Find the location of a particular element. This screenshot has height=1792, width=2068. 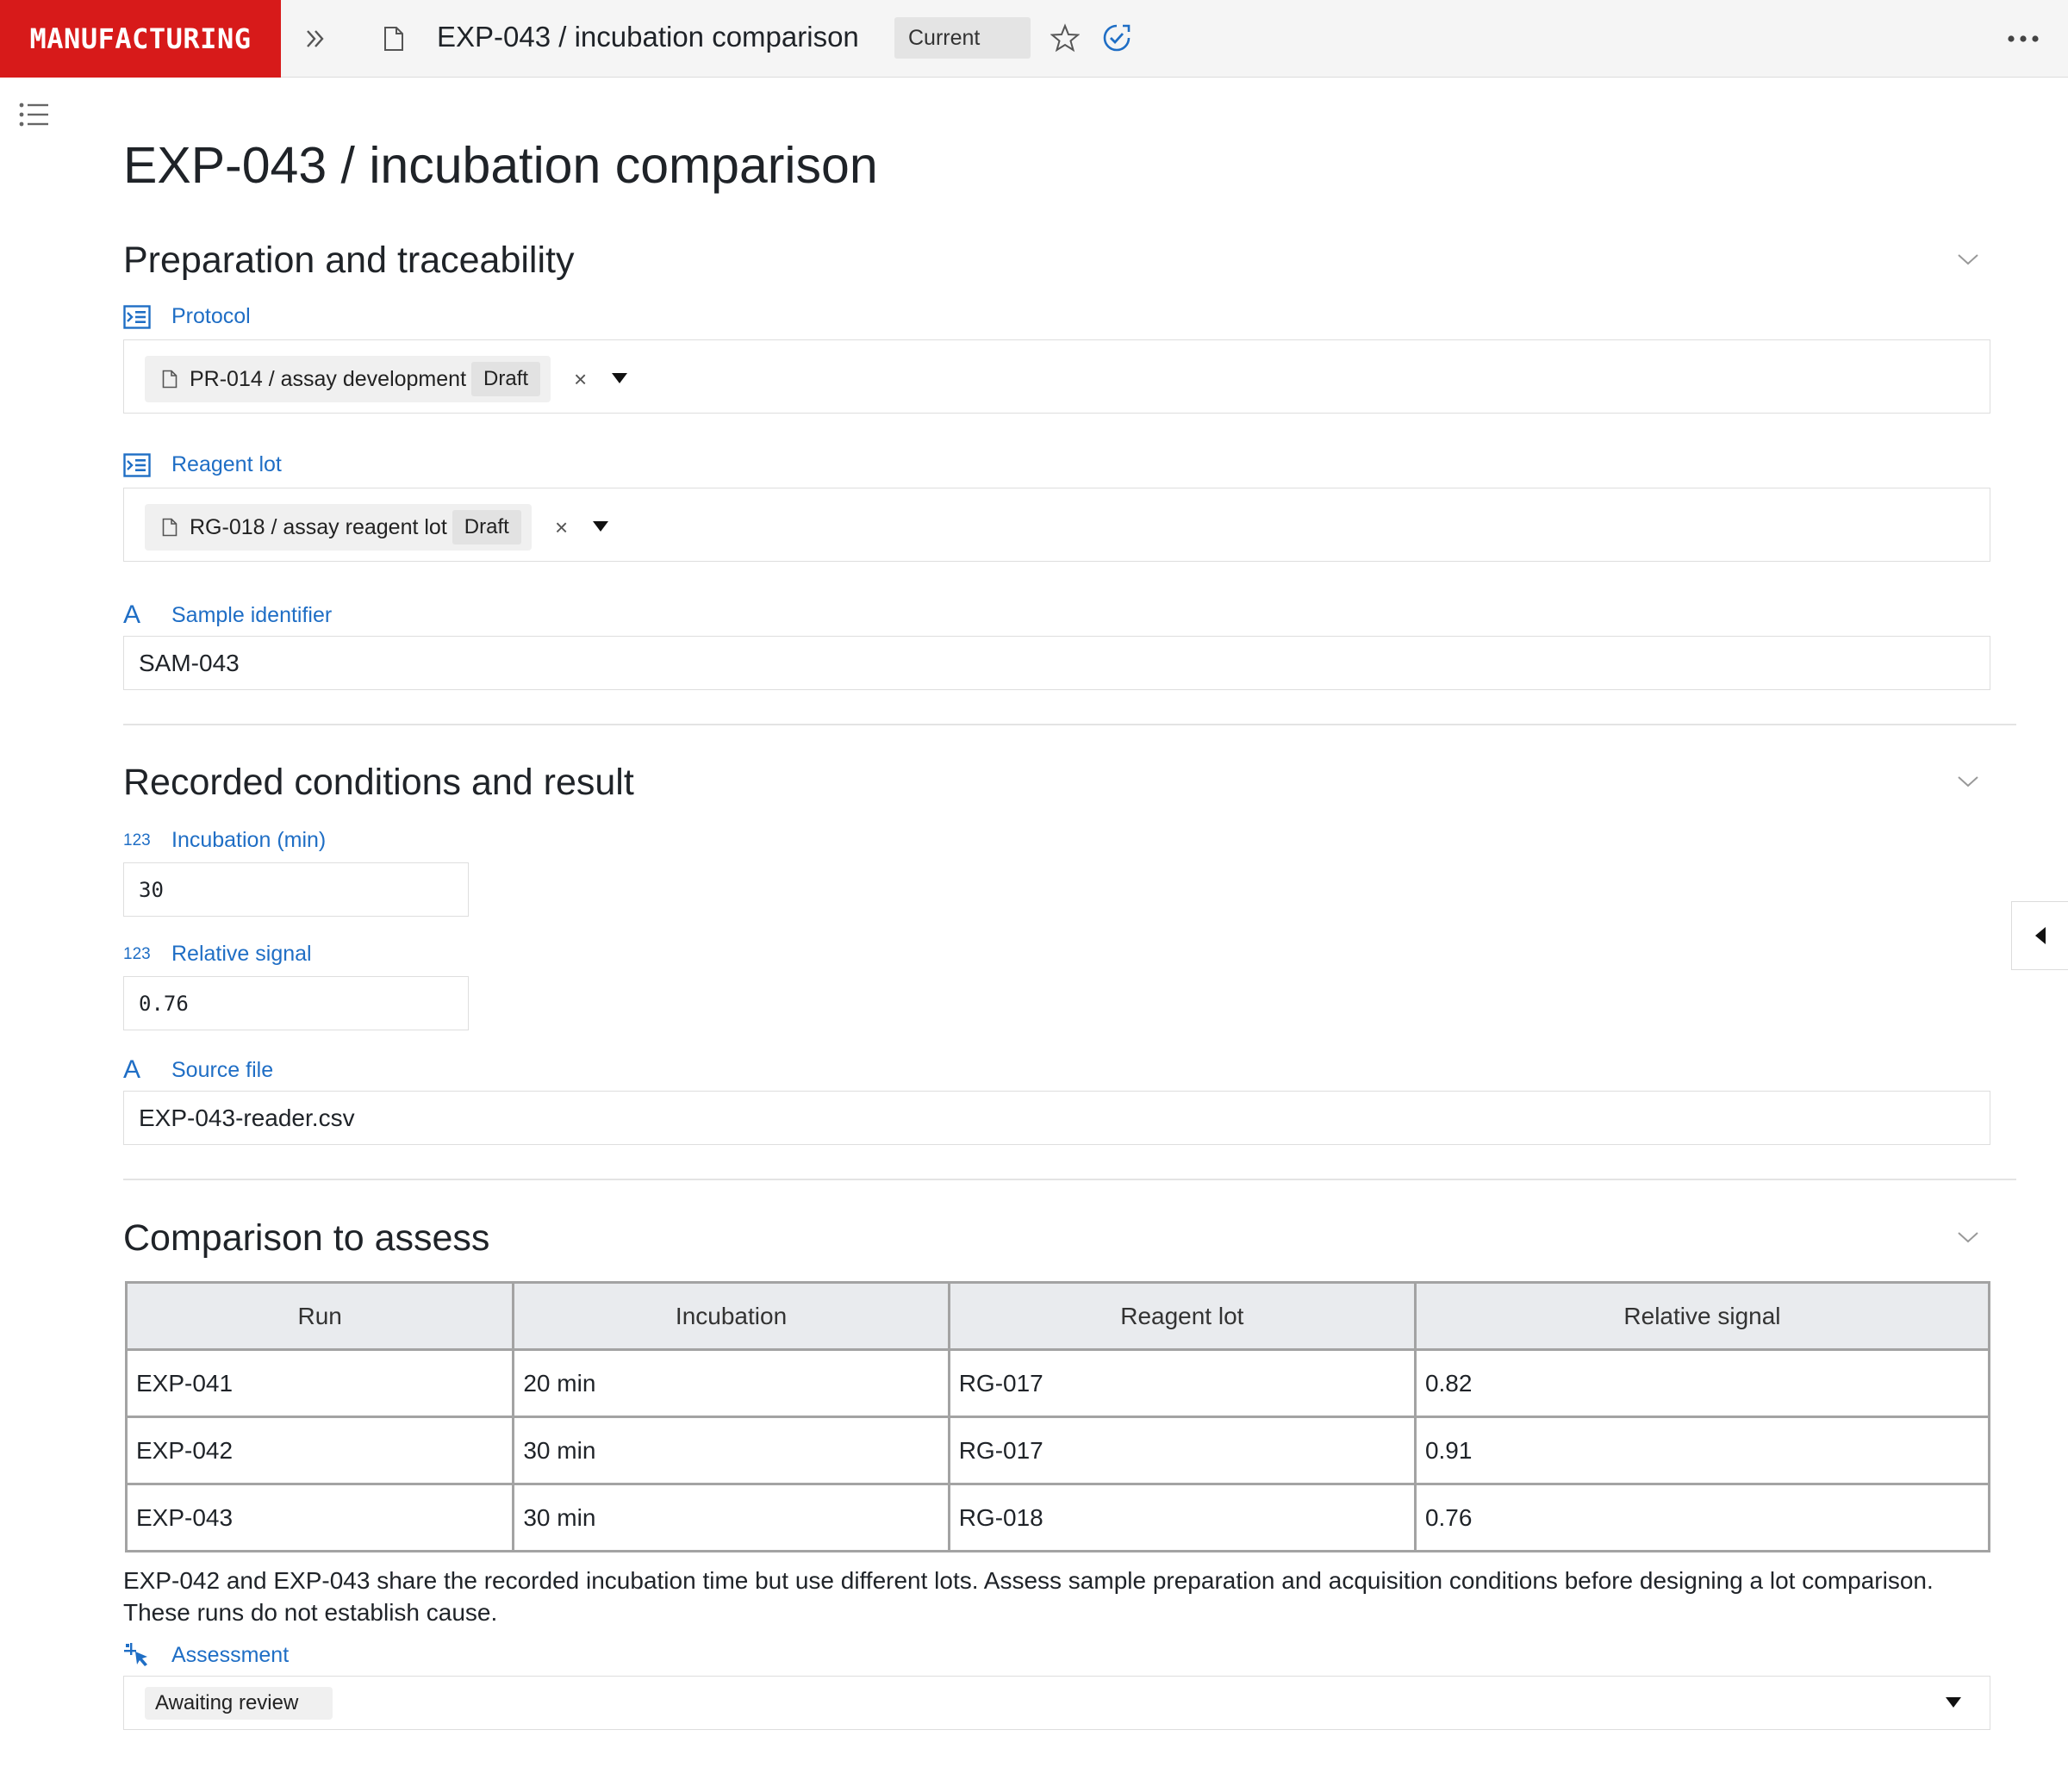

page-title: EXP-043 / incubation comparison is located at coordinates (500, 166).